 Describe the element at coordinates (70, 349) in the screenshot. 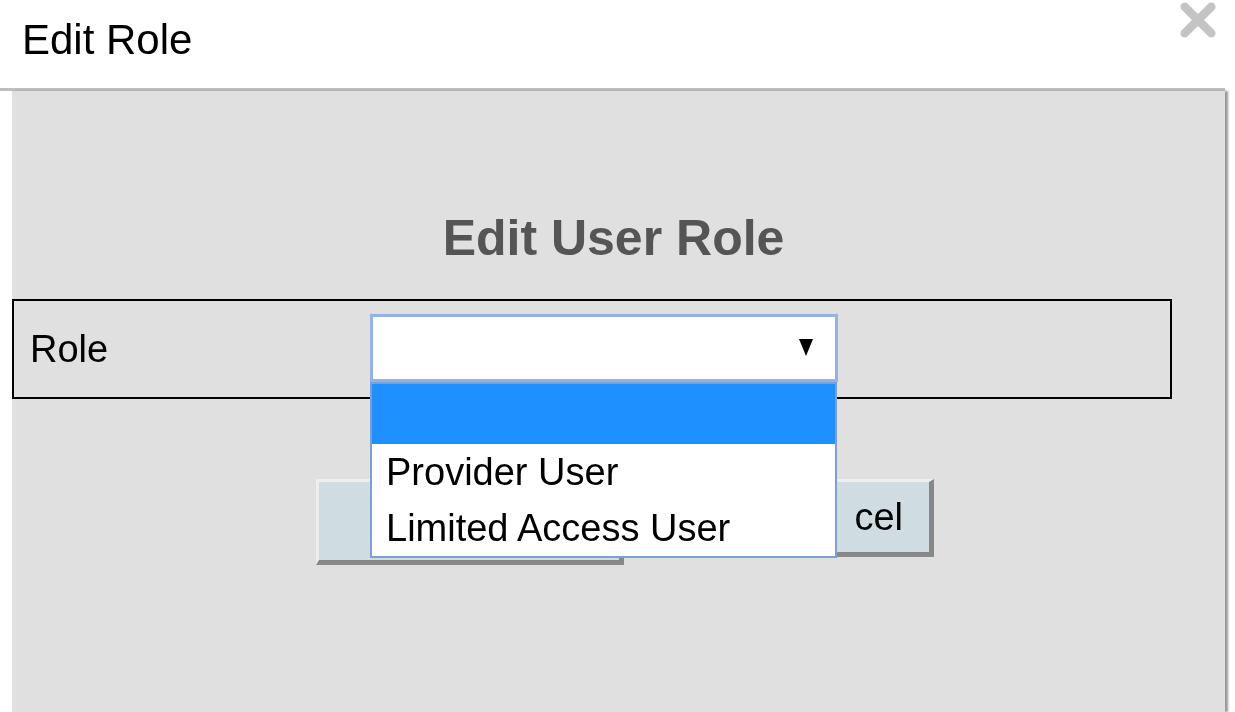

I see `field-label: Role` at that location.